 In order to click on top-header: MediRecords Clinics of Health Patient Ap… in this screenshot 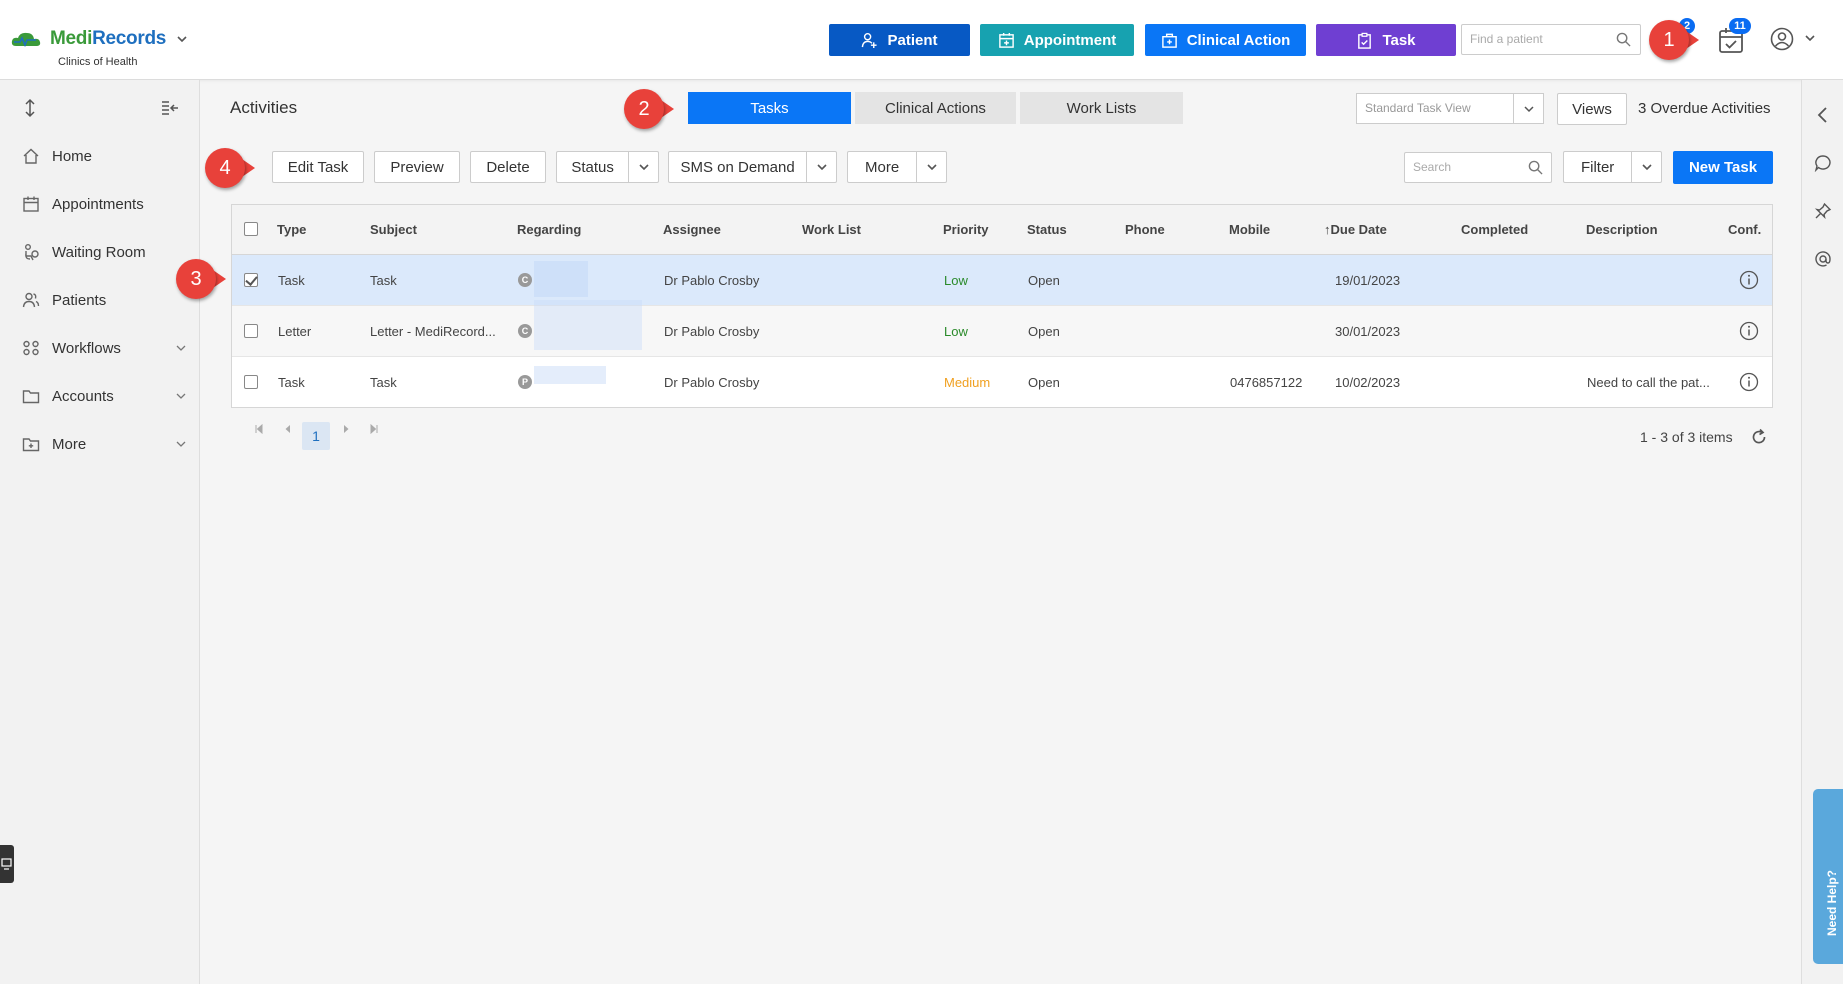, I will do `click(921, 40)`.